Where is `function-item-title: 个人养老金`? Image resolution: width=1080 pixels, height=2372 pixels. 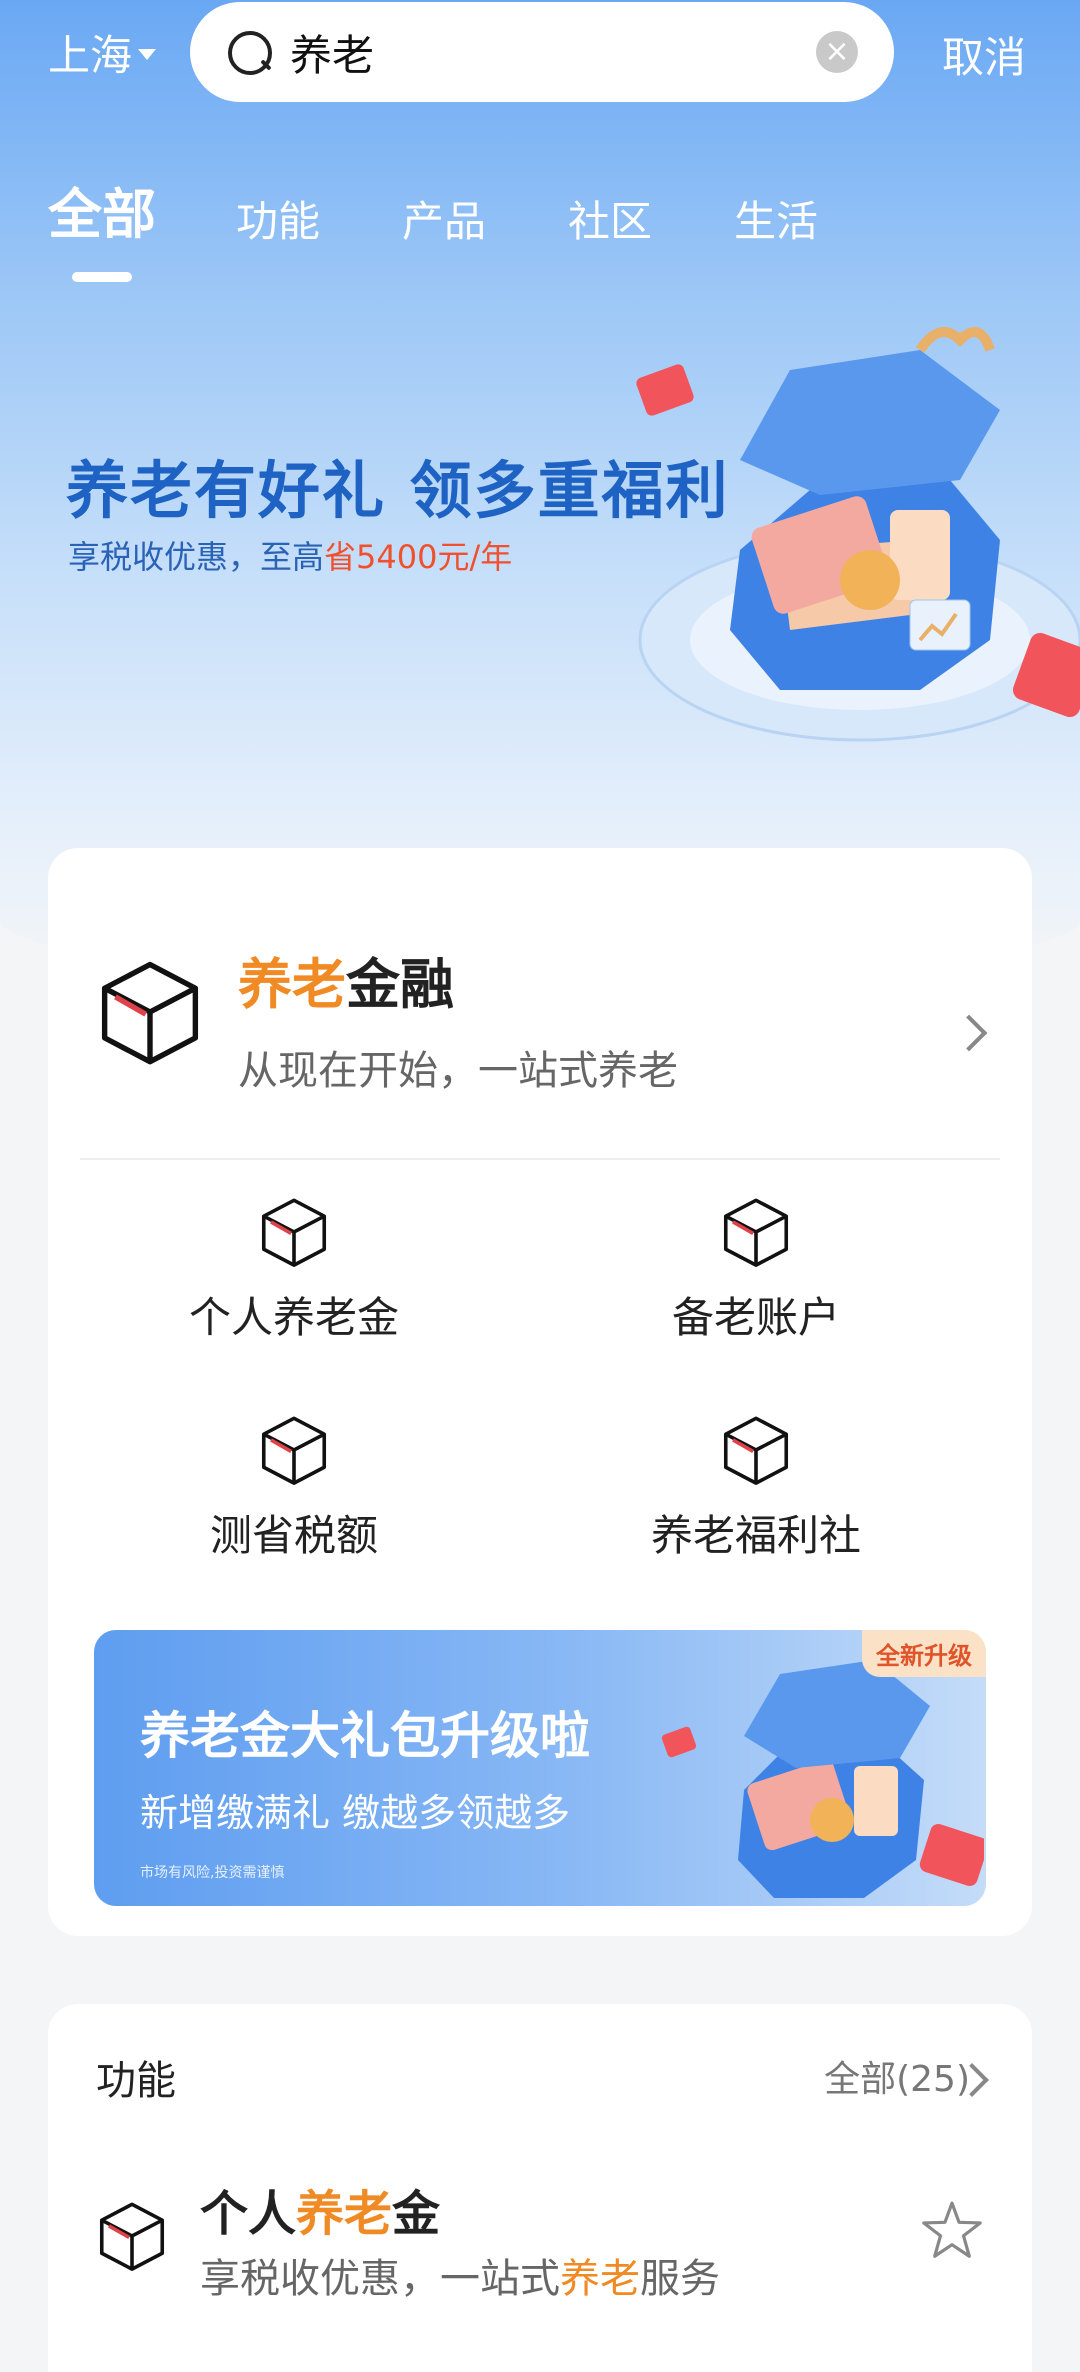 function-item-title: 个人养老金 is located at coordinates (320, 2209).